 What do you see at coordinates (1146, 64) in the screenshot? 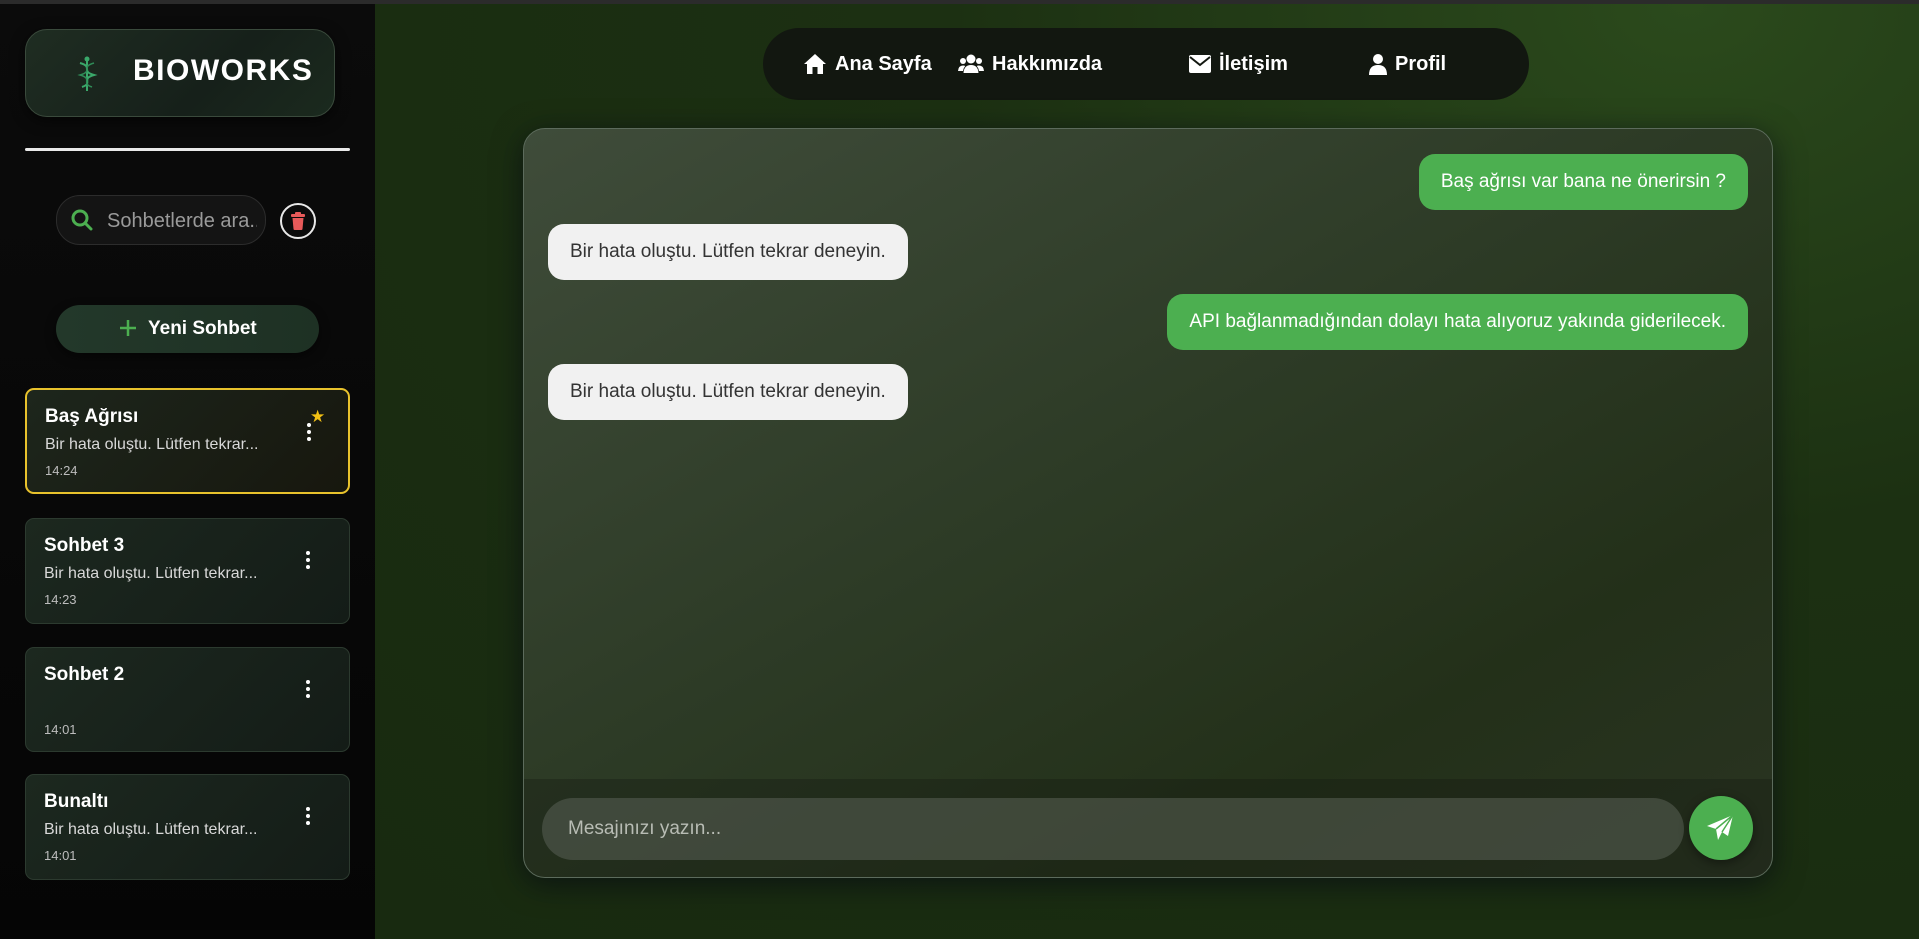
I see `top-nav: Ana Sayfa Hakkımızda İletişim Profil` at bounding box center [1146, 64].